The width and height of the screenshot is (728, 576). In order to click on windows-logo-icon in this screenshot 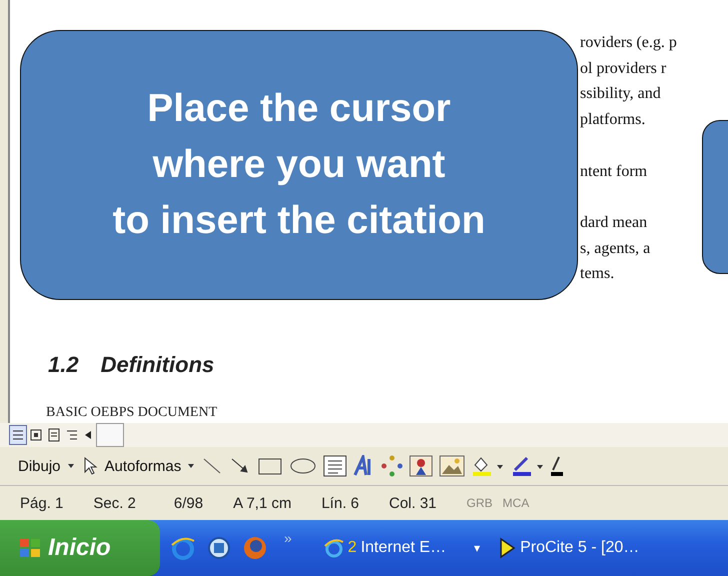, I will do `click(30, 548)`.